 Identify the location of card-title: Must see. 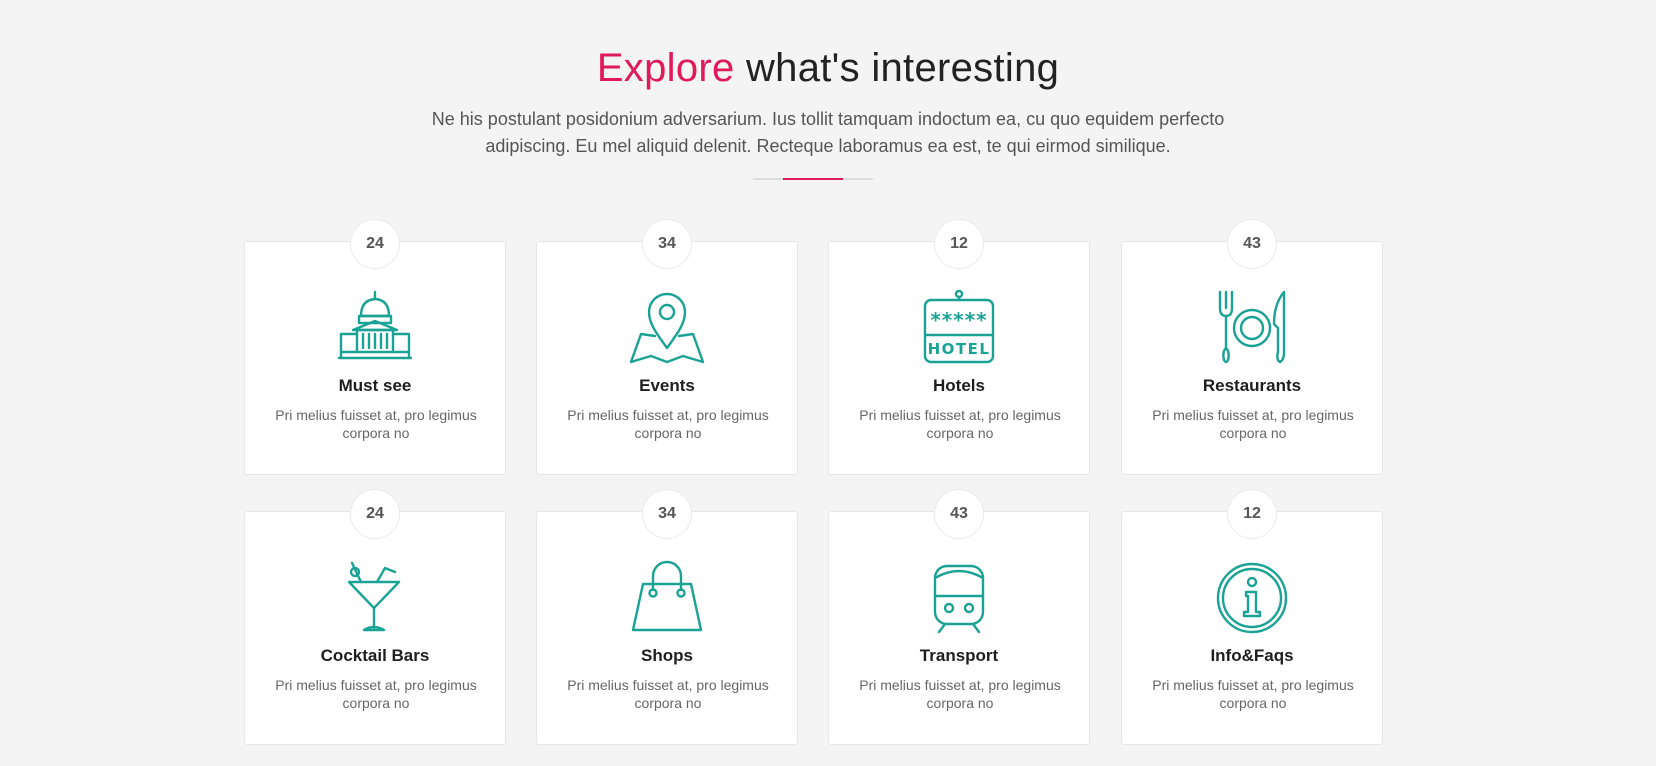
(375, 385).